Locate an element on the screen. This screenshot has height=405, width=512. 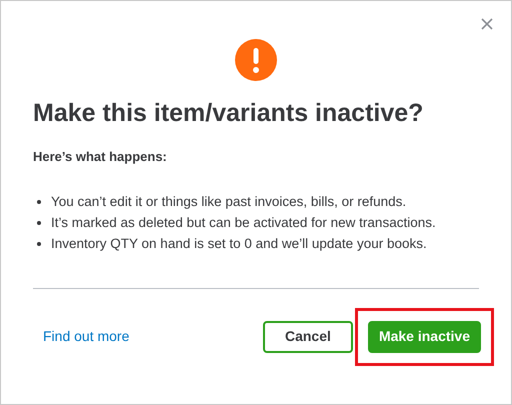
bullet-text: Inventory QTY on hand is set to 0 and we’ll update your books. is located at coordinates (239, 244).